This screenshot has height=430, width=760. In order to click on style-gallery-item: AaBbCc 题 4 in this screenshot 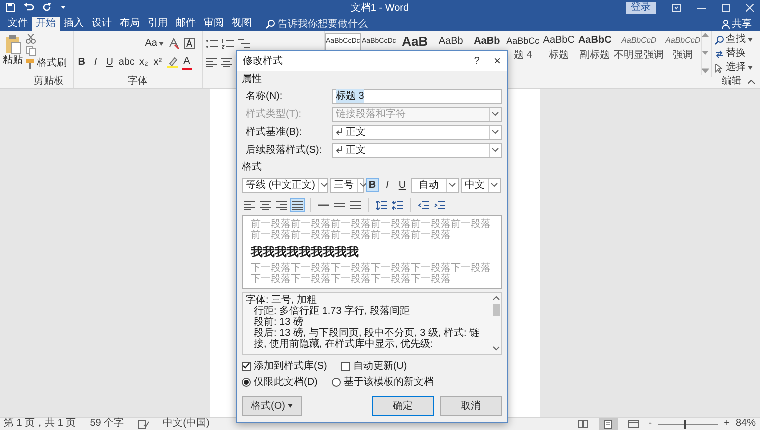, I will do `click(523, 48)`.